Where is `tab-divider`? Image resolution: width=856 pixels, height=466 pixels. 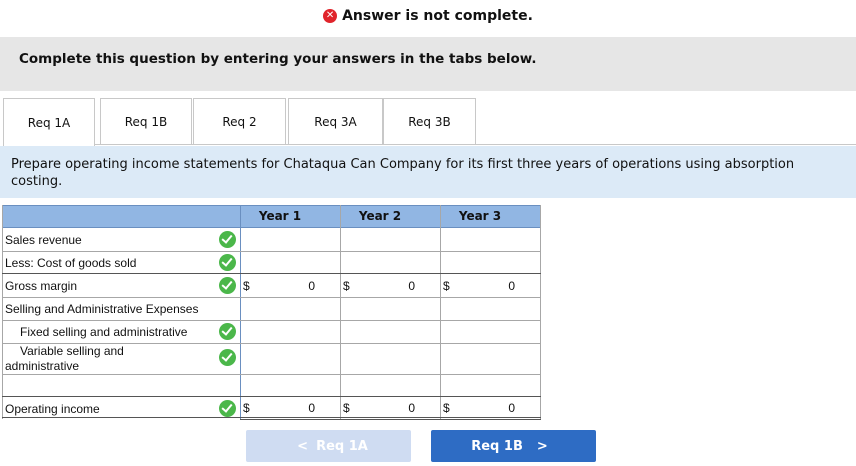 tab-divider is located at coordinates (475, 144).